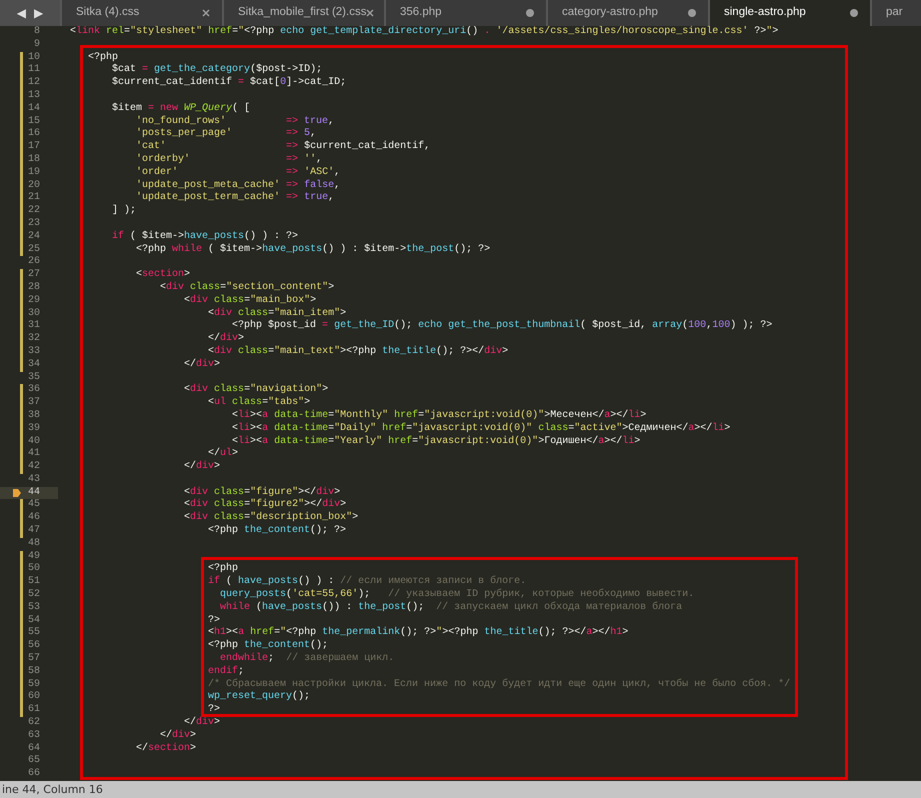 The height and width of the screenshot is (798, 921). What do you see at coordinates (34, 186) in the screenshot?
I see `line-number: 20` at bounding box center [34, 186].